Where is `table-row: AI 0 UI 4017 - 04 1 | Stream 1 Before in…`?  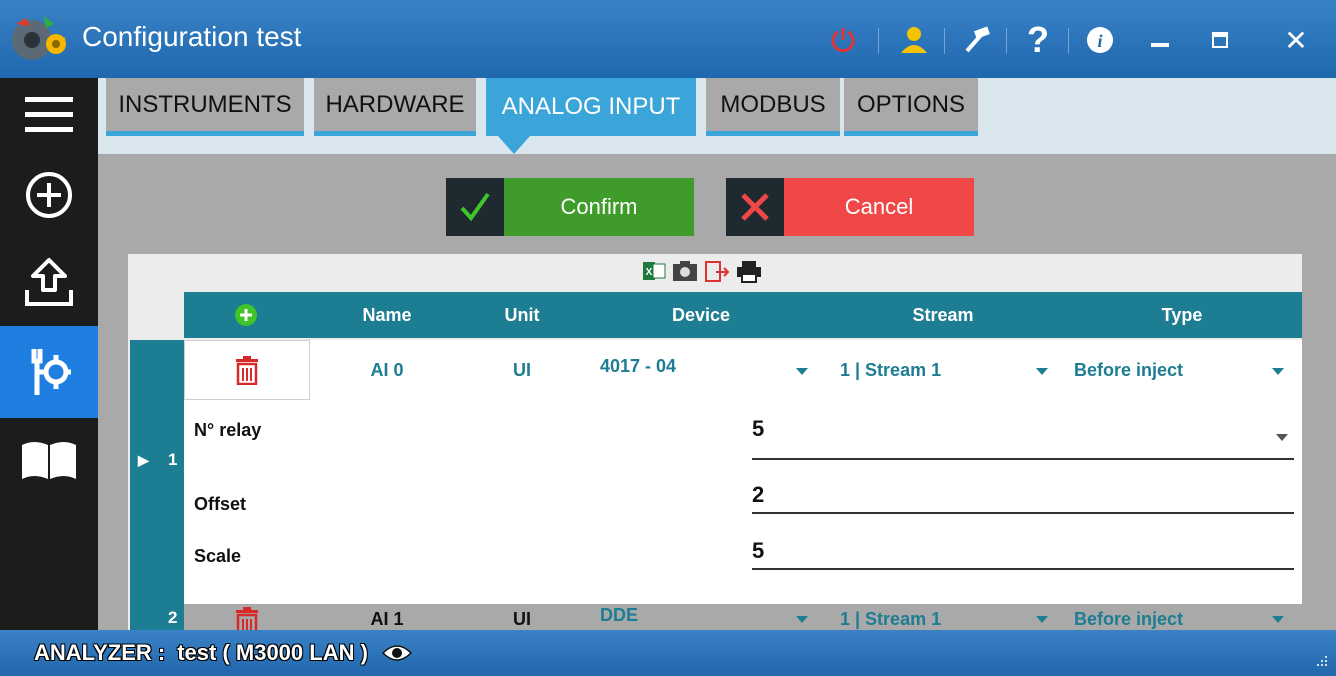 table-row: AI 0 UI 4017 - 04 1 | Stream 1 Before in… is located at coordinates (743, 372).